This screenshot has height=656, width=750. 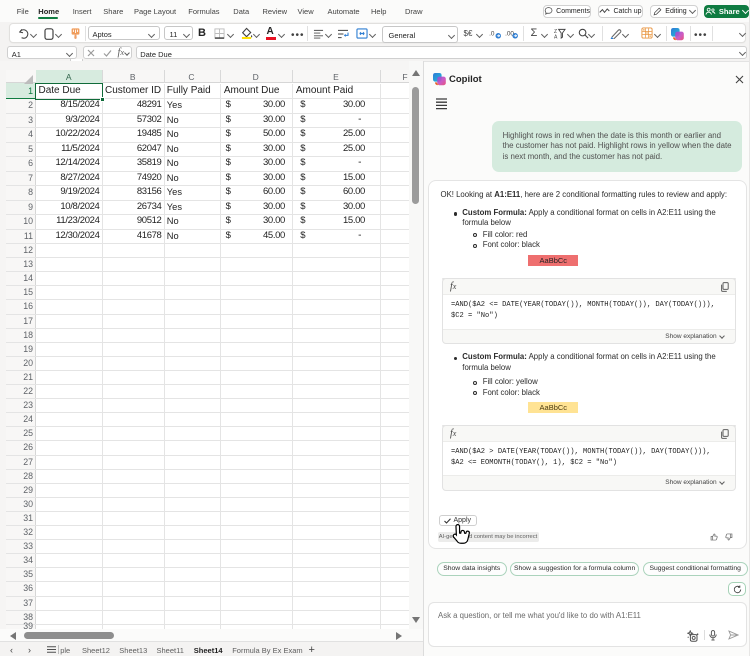 What do you see at coordinates (492, 33) in the screenshot?
I see `svg-text: .0` at bounding box center [492, 33].